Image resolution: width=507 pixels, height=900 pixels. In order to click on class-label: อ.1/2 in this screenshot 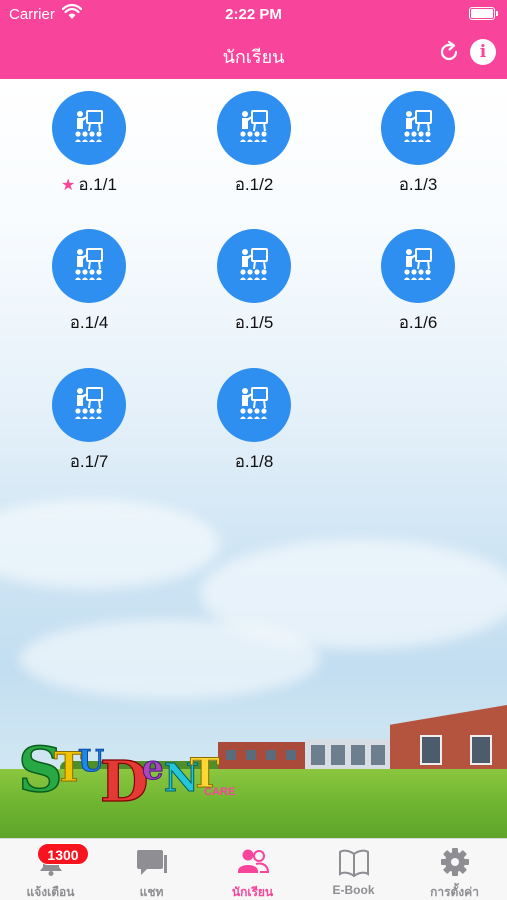, I will do `click(254, 184)`.